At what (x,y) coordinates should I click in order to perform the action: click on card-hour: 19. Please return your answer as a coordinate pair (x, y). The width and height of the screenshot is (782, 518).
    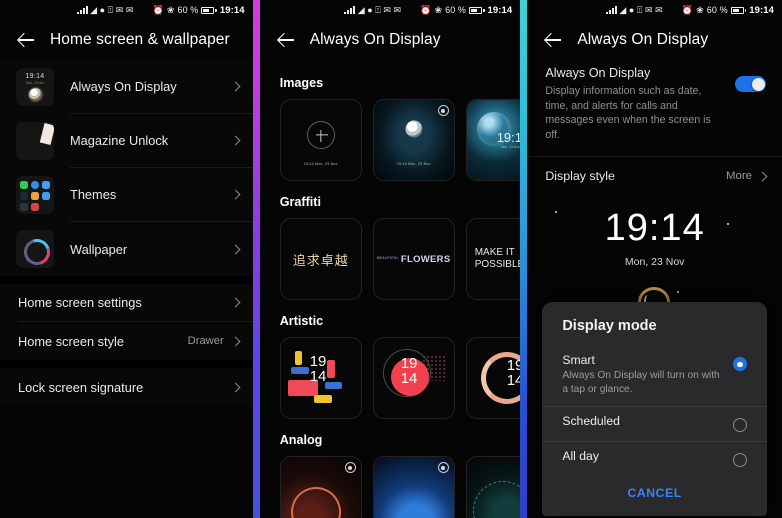
    Looking at the image, I should click on (513, 365).